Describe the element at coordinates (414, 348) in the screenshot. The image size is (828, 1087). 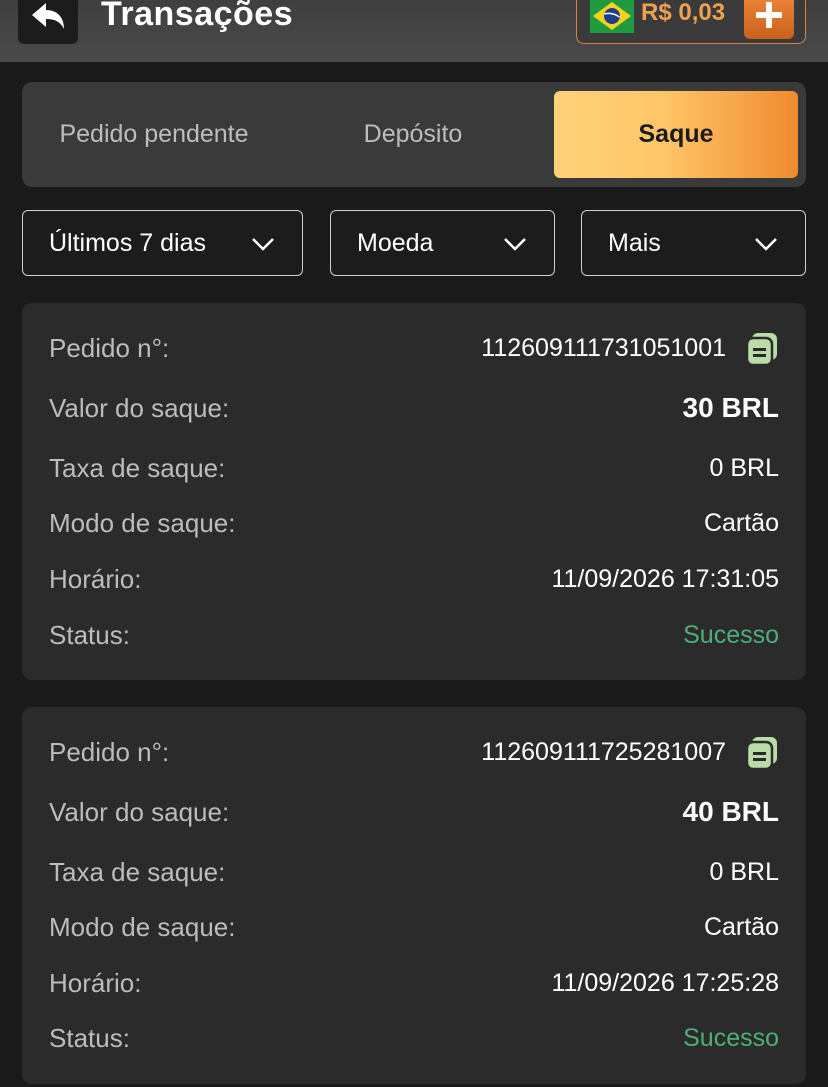
I see `order-row: Pedido n°: 112609111731051001` at that location.